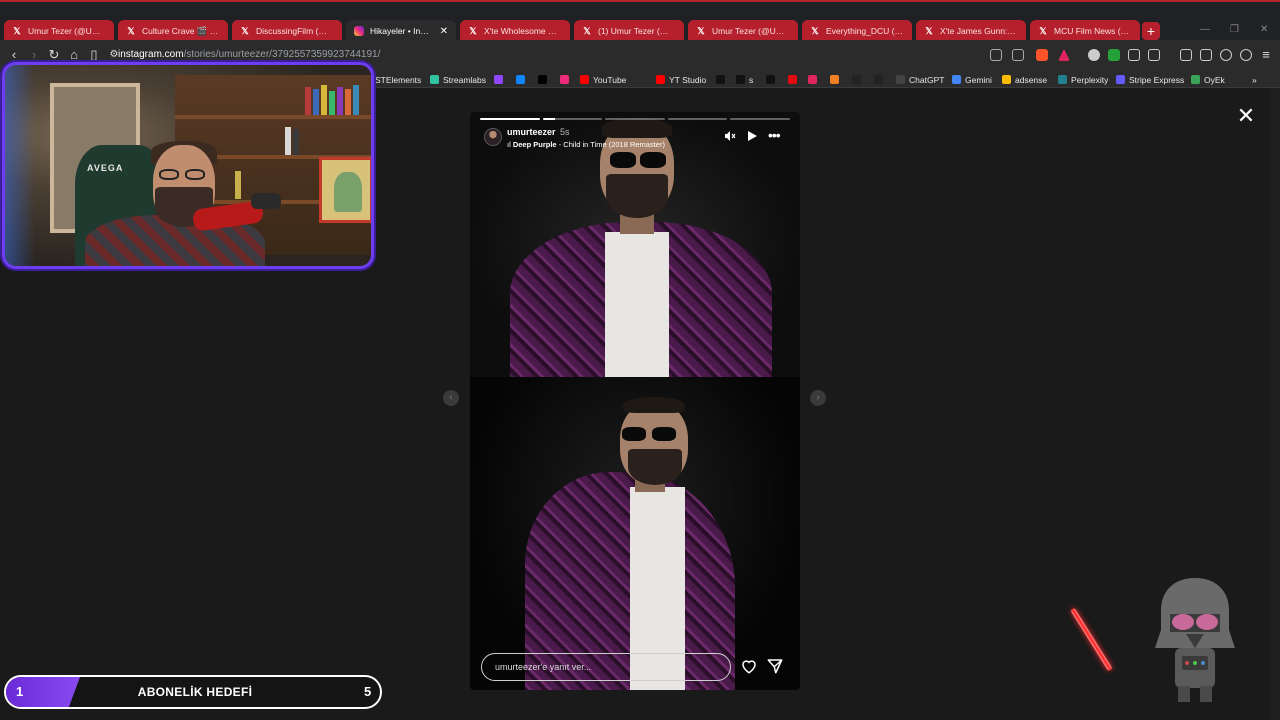 The image size is (1280, 720). I want to click on close-window-icon: ✕, so click(1264, 29).